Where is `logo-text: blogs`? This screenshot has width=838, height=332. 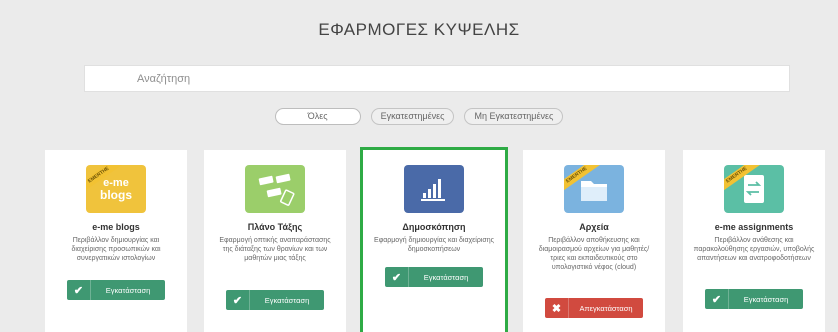 logo-text: blogs is located at coordinates (116, 195).